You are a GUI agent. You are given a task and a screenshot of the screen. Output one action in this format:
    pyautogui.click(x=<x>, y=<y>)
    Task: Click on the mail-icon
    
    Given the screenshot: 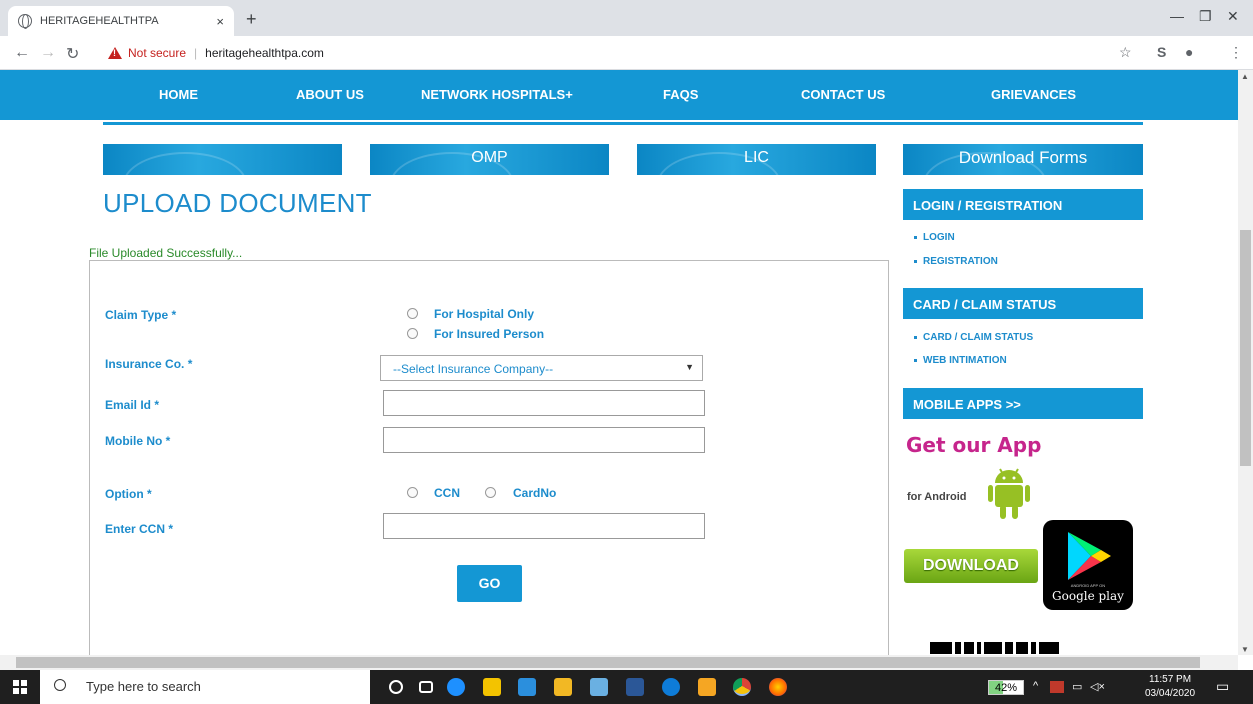 What is the action you would take?
    pyautogui.click(x=527, y=687)
    